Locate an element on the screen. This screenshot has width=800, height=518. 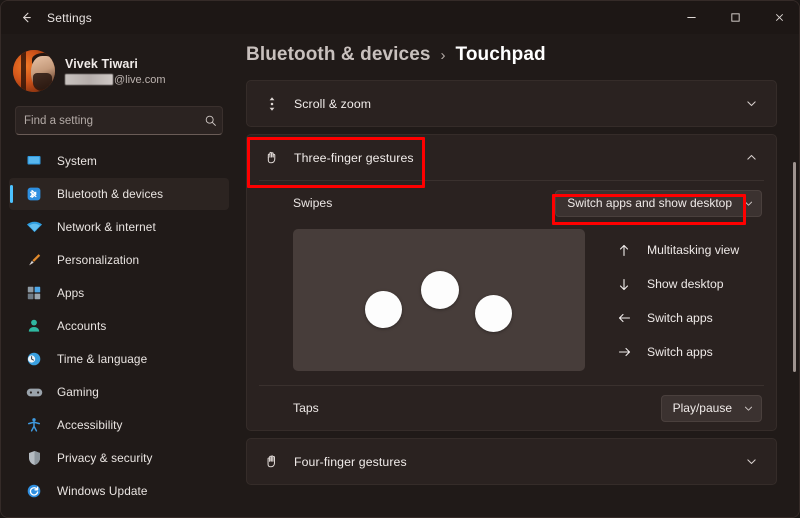
sidebar-item-label: Bluetooth & devices is located at coordinates (110, 194).